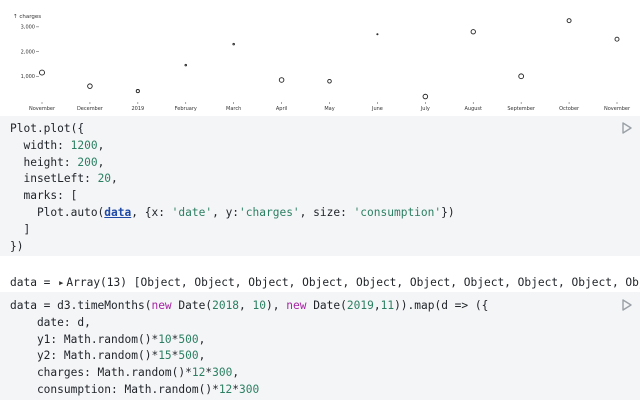  I want to click on code-line: }), so click(16, 246).